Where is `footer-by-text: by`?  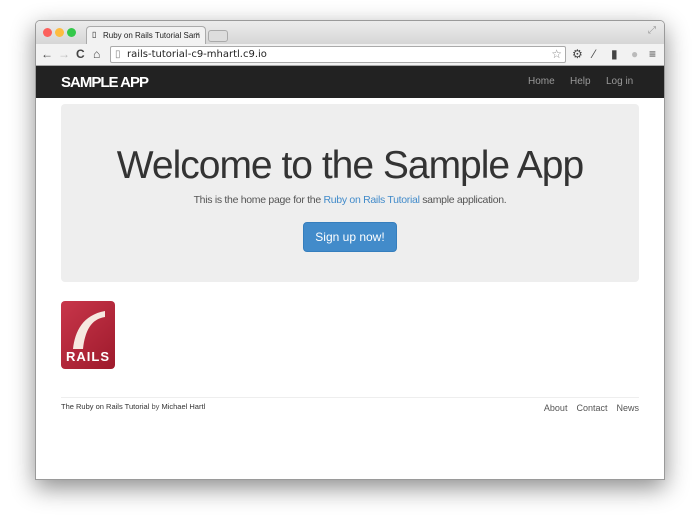 footer-by-text: by is located at coordinates (155, 406).